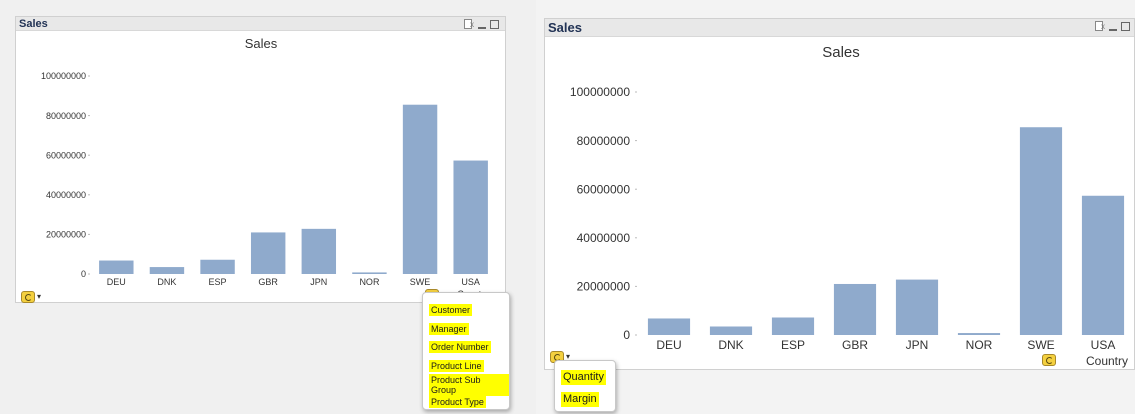  Describe the element at coordinates (460, 346) in the screenshot. I see `menu-item-order-number: Order Number` at that location.